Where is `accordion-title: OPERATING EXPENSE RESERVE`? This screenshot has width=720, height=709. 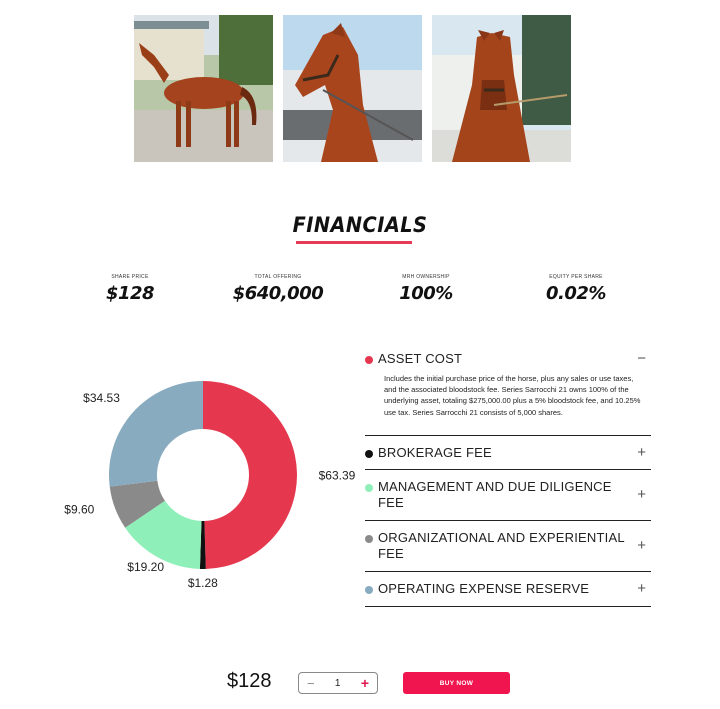 accordion-title: OPERATING EXPENSE RESERVE is located at coordinates (484, 588).